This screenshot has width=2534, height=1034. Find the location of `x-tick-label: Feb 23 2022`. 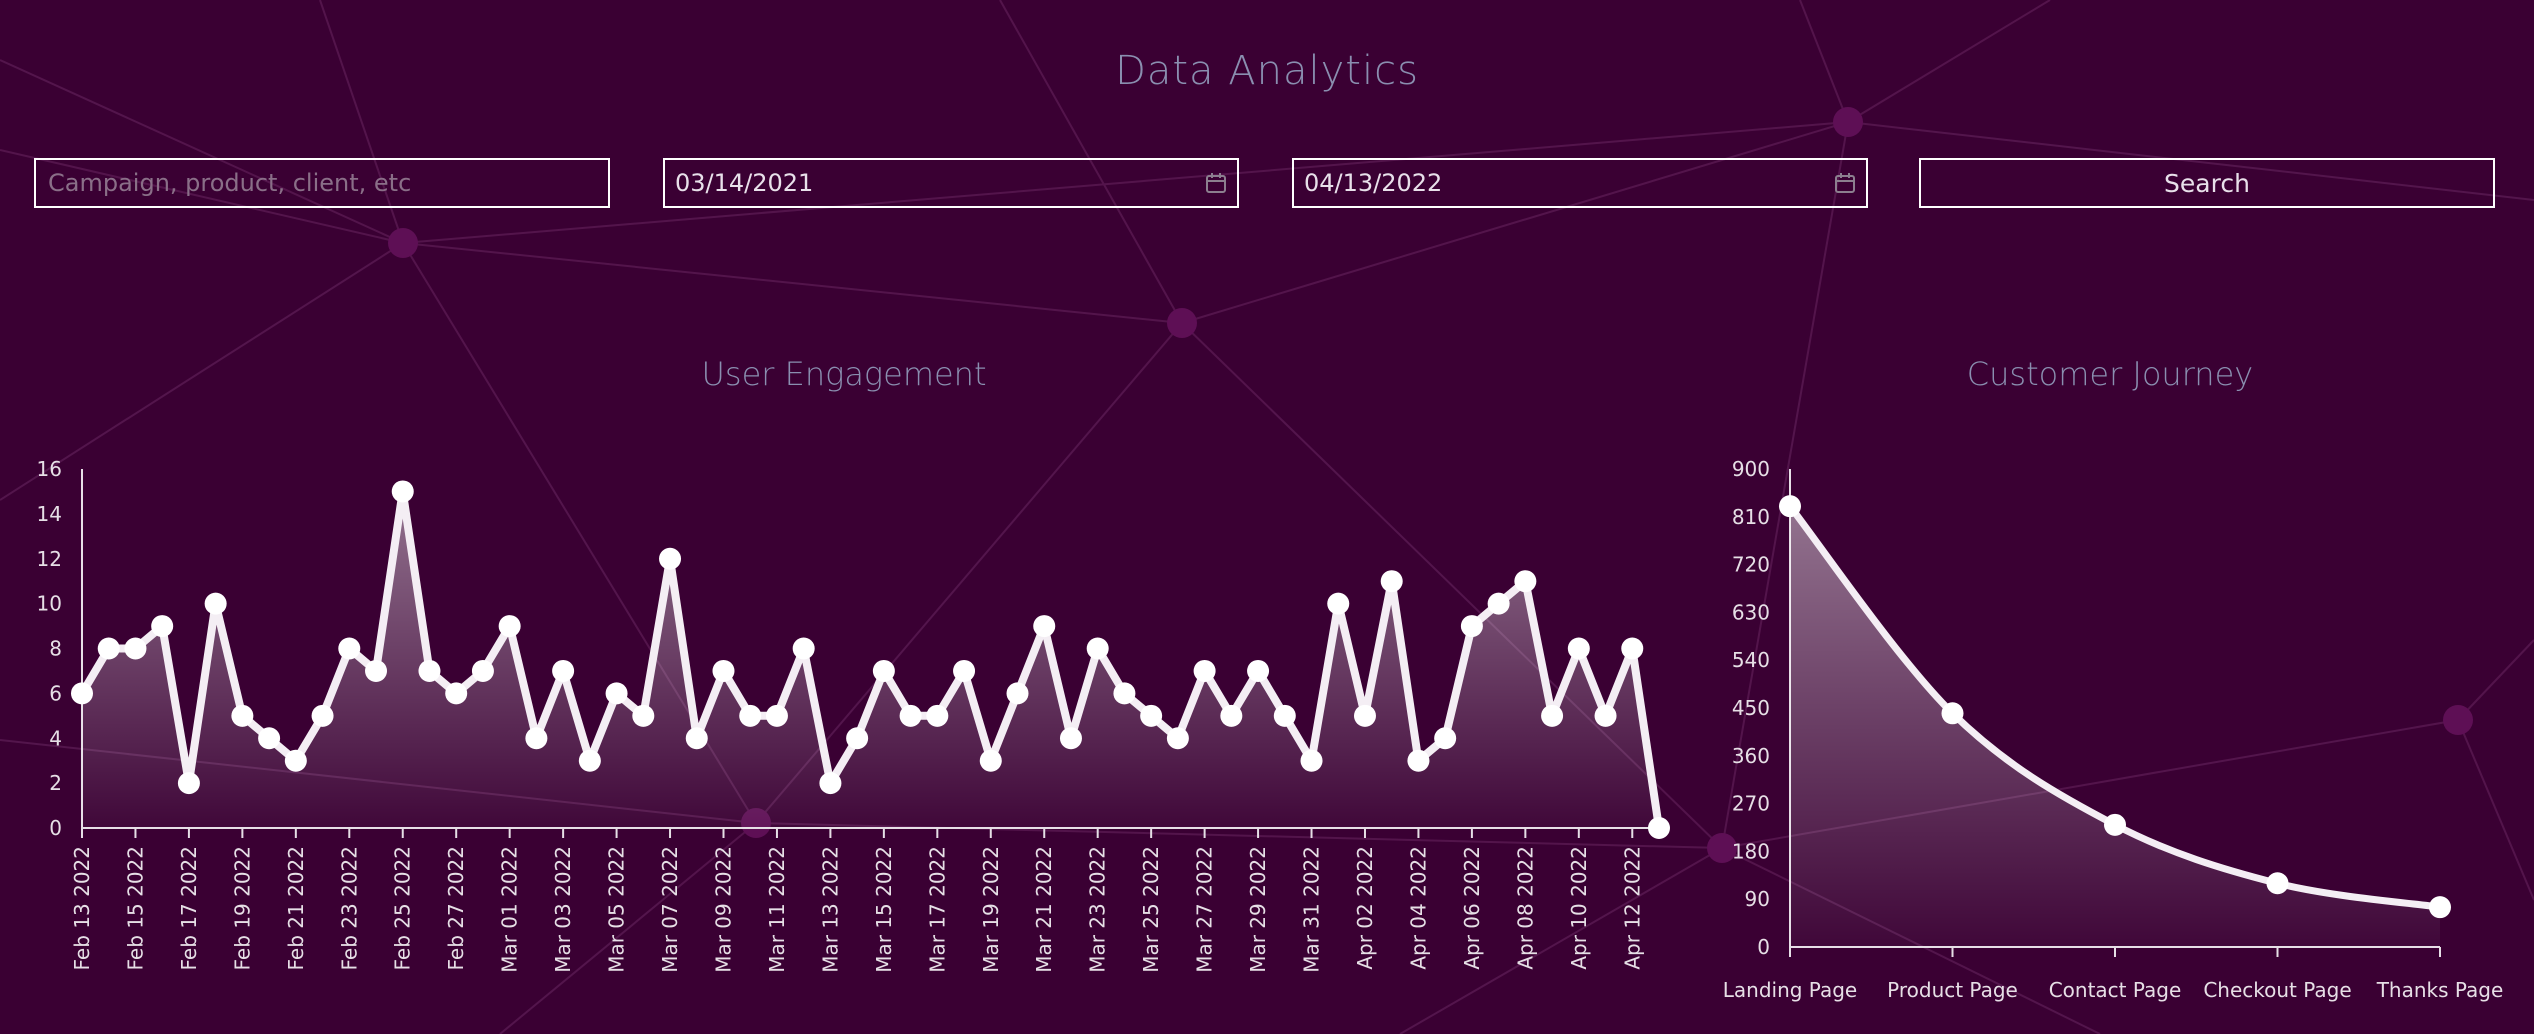

x-tick-label: Feb 23 2022 is located at coordinates (349, 908).